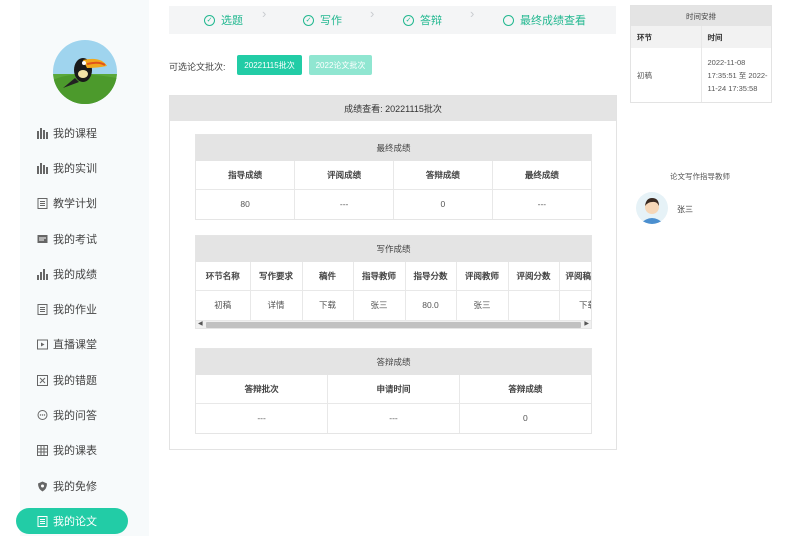 The width and height of the screenshot is (804, 536). Describe the element at coordinates (393, 108) in the screenshot. I see `panel-title: 成绩查看: 20221115批次` at that location.